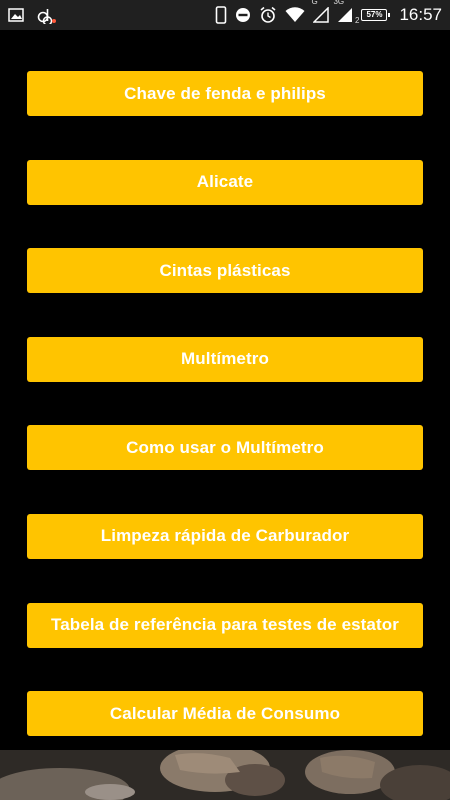  What do you see at coordinates (225, 448) in the screenshot?
I see `menu-button-como-usar-multimetro: Como usar o Multímetro` at bounding box center [225, 448].